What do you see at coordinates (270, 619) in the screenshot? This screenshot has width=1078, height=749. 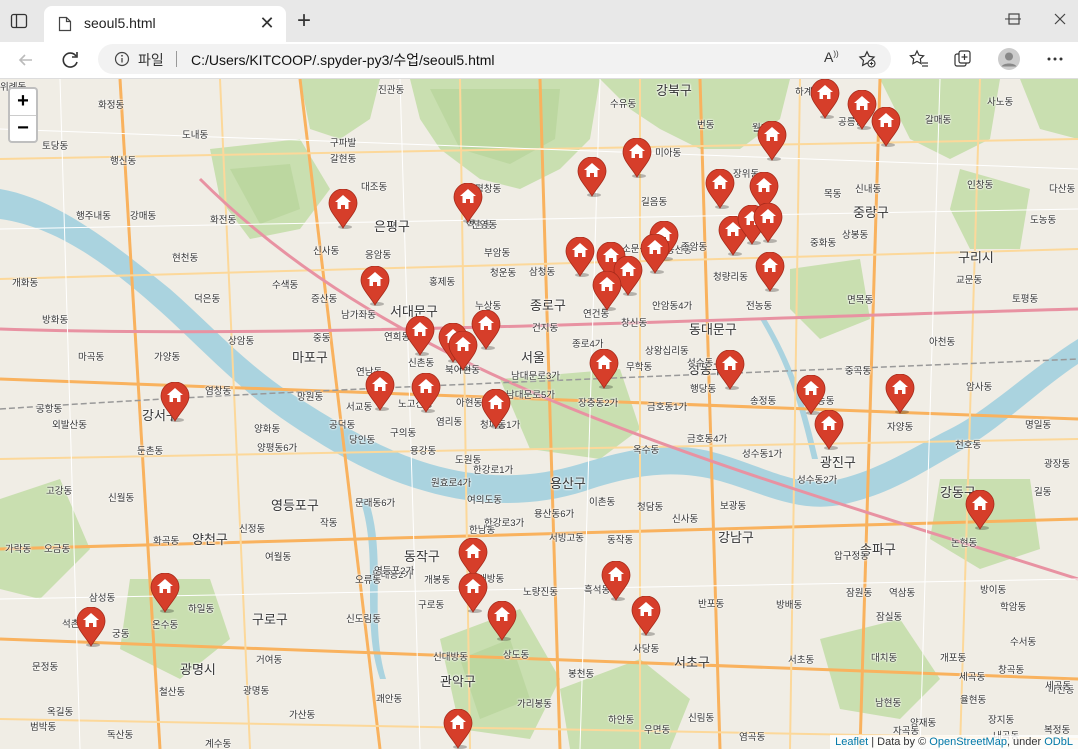 I see `district-label: 구로구` at bounding box center [270, 619].